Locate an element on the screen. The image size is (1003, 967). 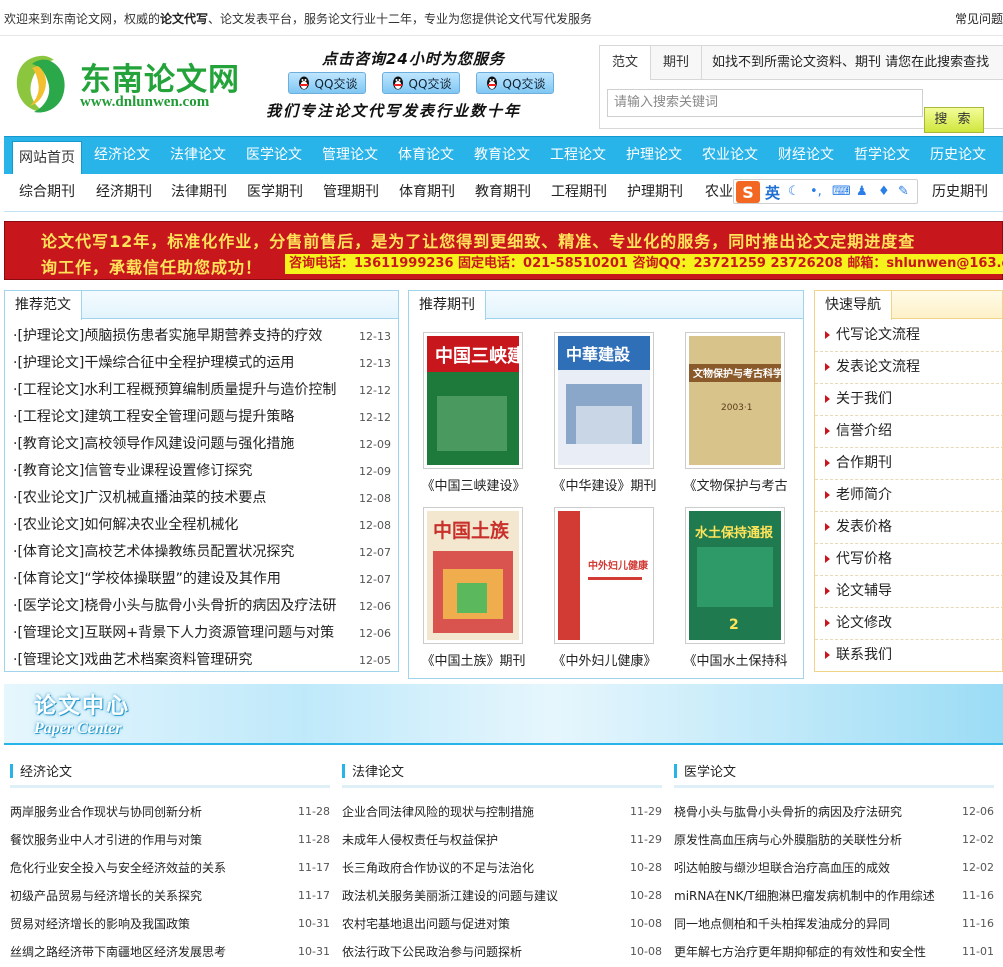
journal-caption: 《中国土族》期刊 is located at coordinates (473, 659).